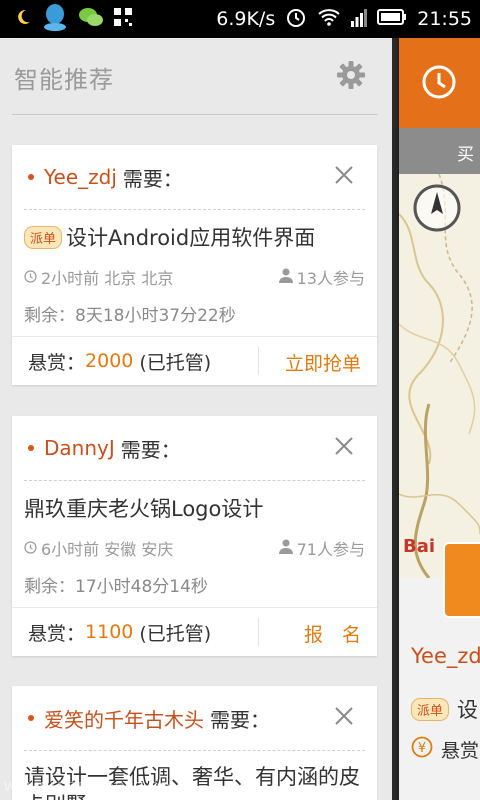 Image resolution: width=480 pixels, height=800 pixels. I want to click on main-reward-label: 悬赏, so click(460, 751).